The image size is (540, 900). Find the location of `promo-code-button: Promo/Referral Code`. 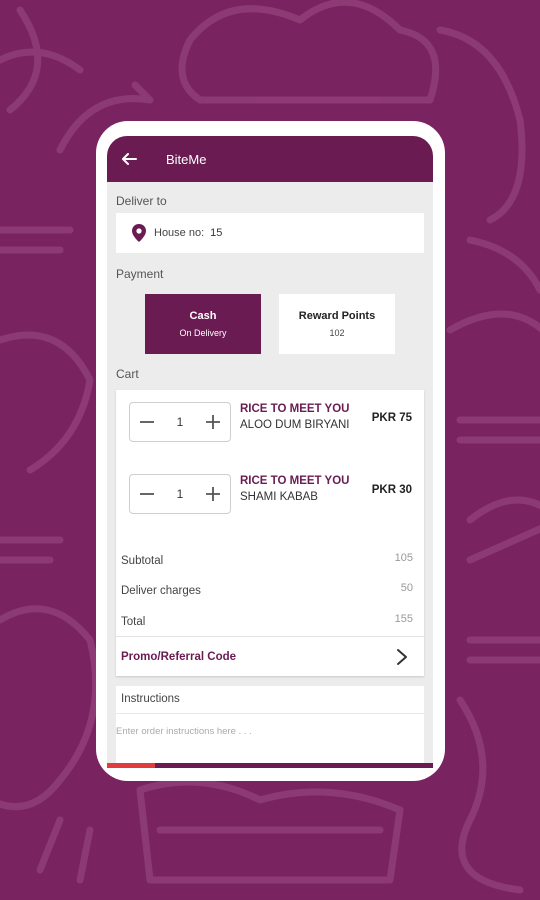

promo-code-button: Promo/Referral Code is located at coordinates (270, 656).